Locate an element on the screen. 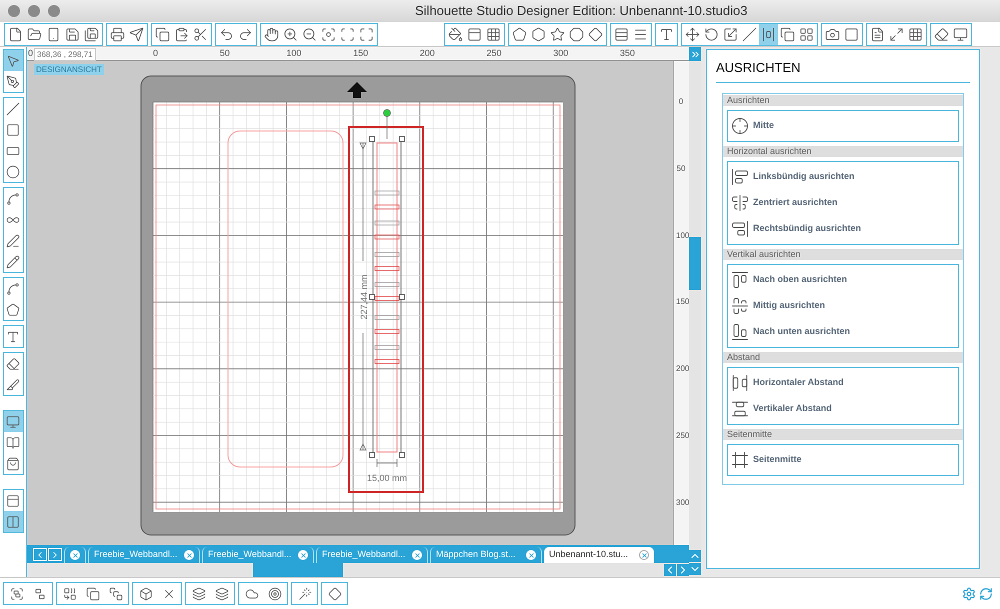 The image size is (1000, 609). width-label: 15,00 mm is located at coordinates (387, 478).